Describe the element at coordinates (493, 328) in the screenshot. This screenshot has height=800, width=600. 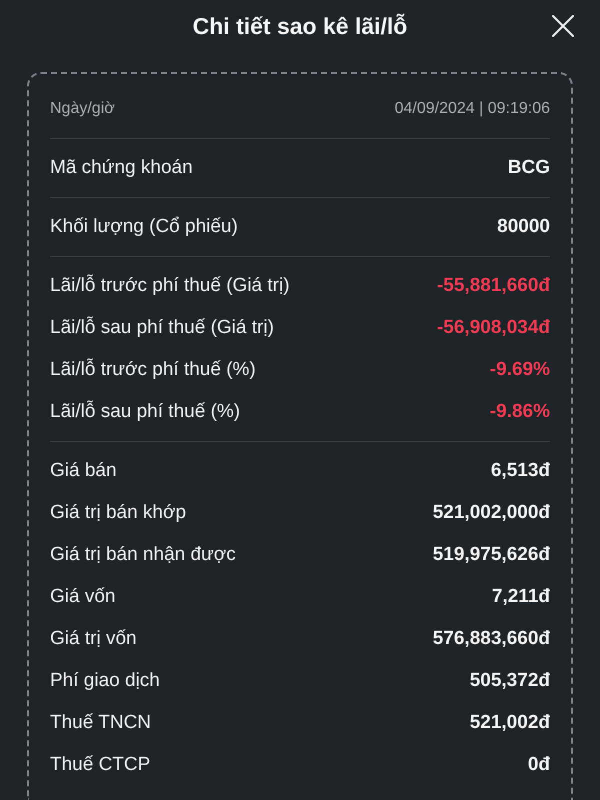
I see `field-value: -56,908,034đ` at that location.